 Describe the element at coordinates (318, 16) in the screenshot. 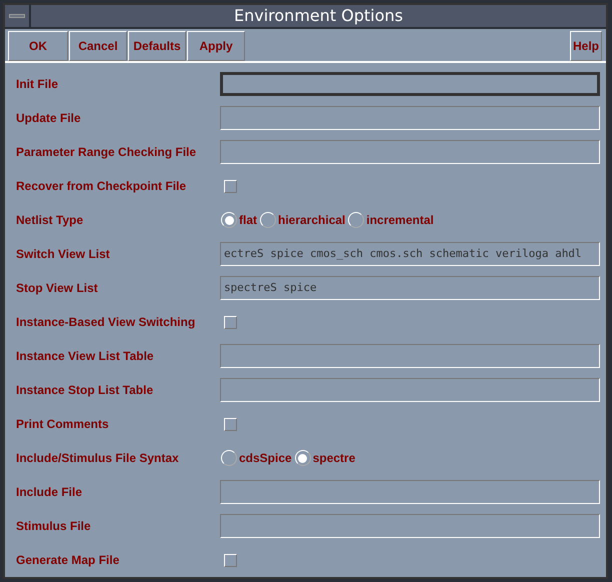

I see `window-title: Environment Options` at that location.